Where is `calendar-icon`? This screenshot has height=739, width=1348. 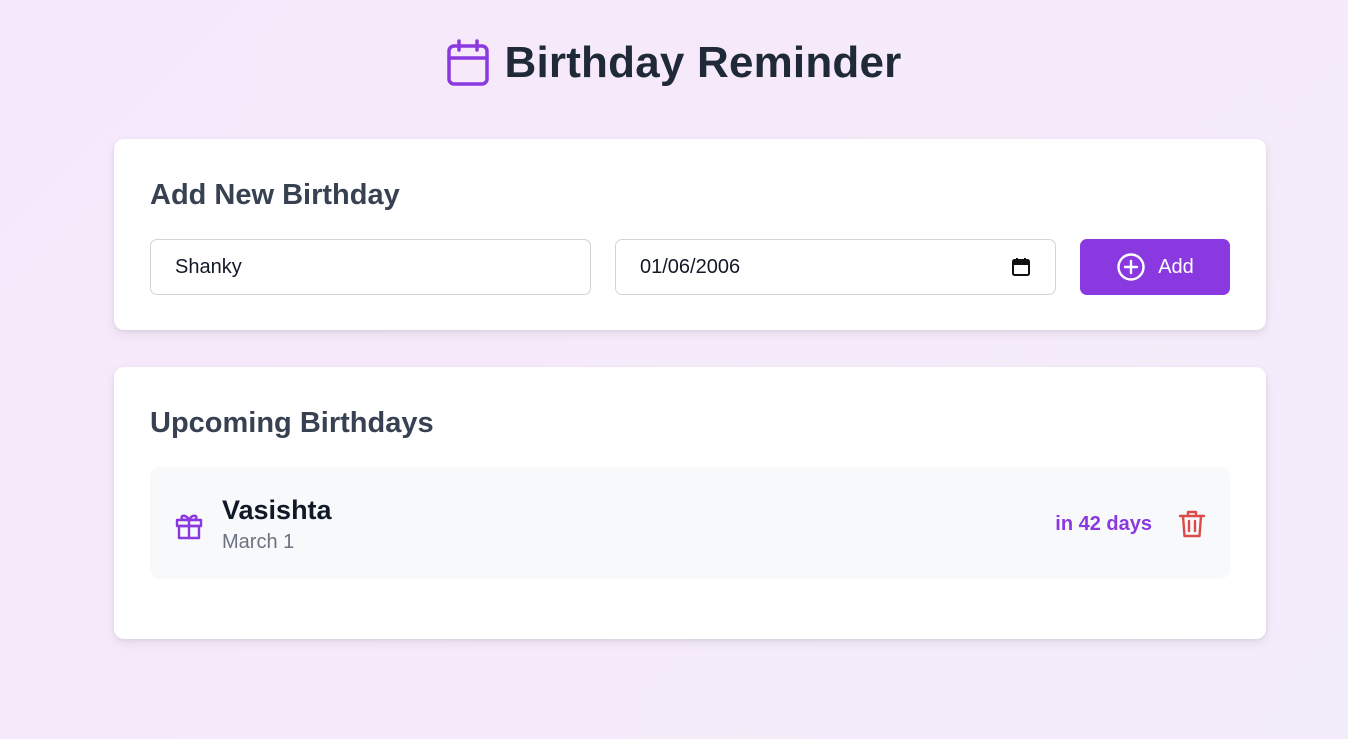 calendar-icon is located at coordinates (468, 62).